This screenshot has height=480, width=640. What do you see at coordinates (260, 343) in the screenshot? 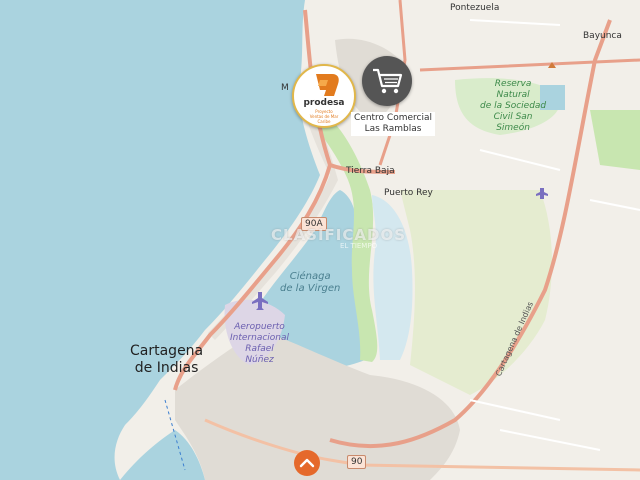
I see `airport-label: Aeropuerto Internacional Rafael Núñez` at bounding box center [260, 343].